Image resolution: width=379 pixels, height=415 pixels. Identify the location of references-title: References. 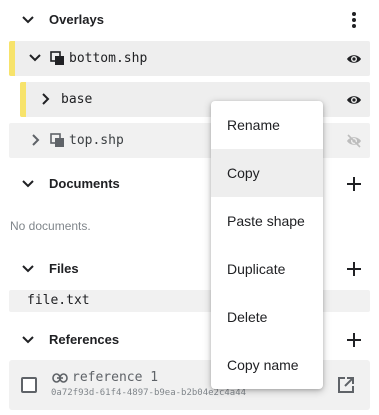
(84, 339).